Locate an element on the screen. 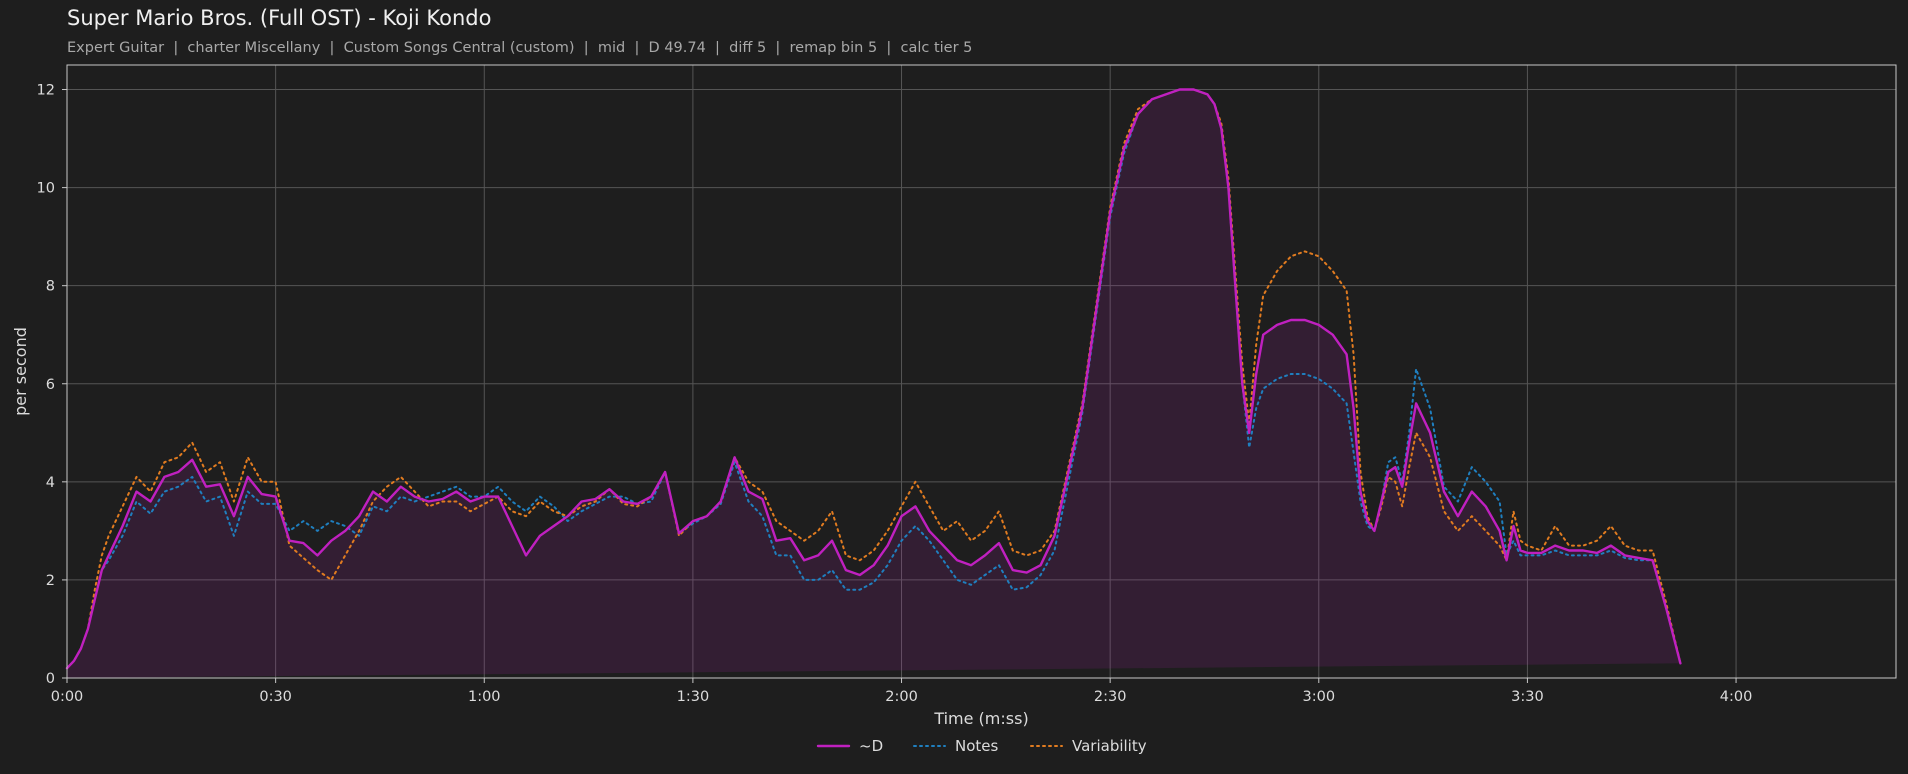 The width and height of the screenshot is (1908, 774). x-tick-label: 0:30 is located at coordinates (275, 697).